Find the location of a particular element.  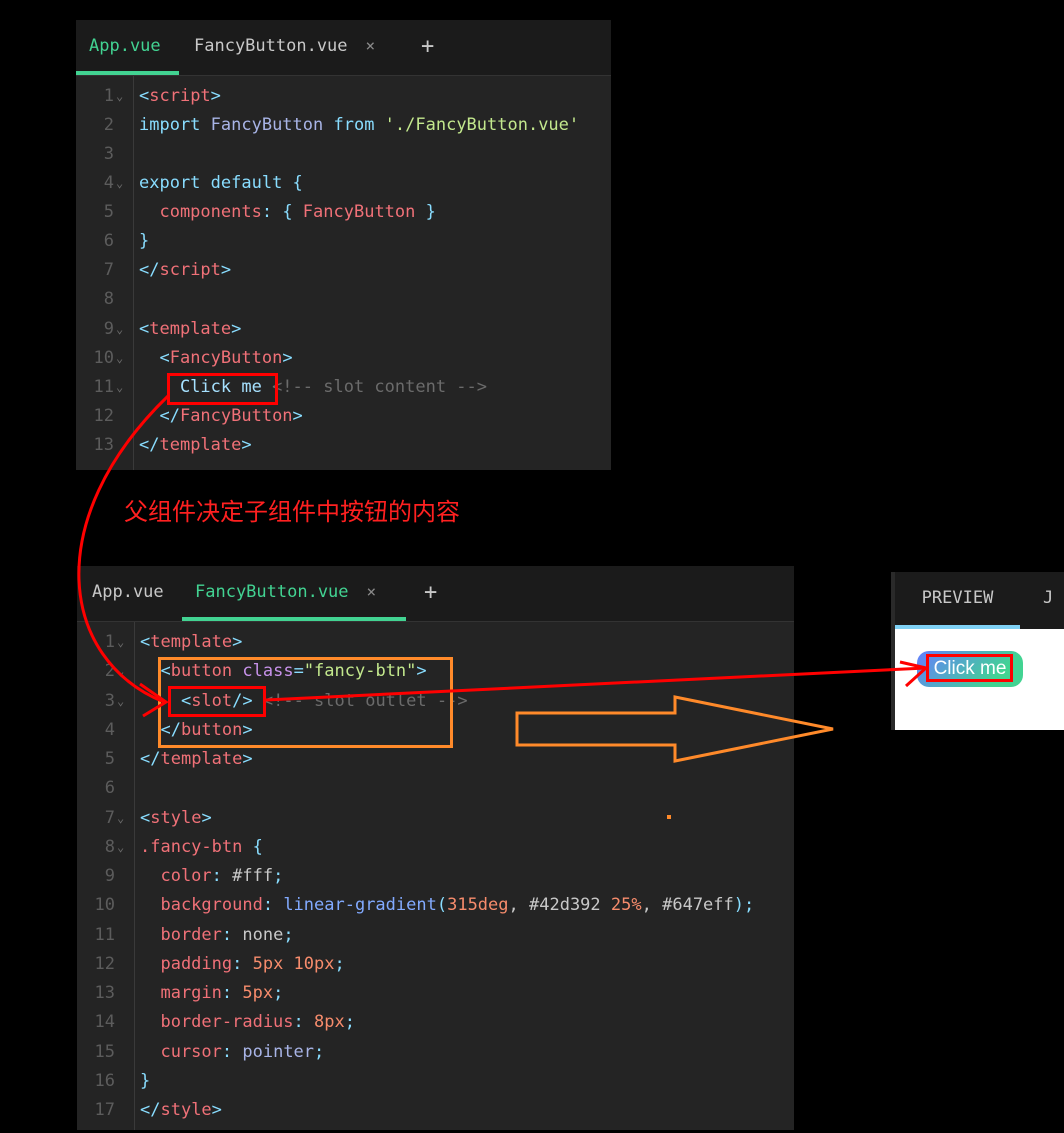

code-line: color: #fff; is located at coordinates (212, 876).